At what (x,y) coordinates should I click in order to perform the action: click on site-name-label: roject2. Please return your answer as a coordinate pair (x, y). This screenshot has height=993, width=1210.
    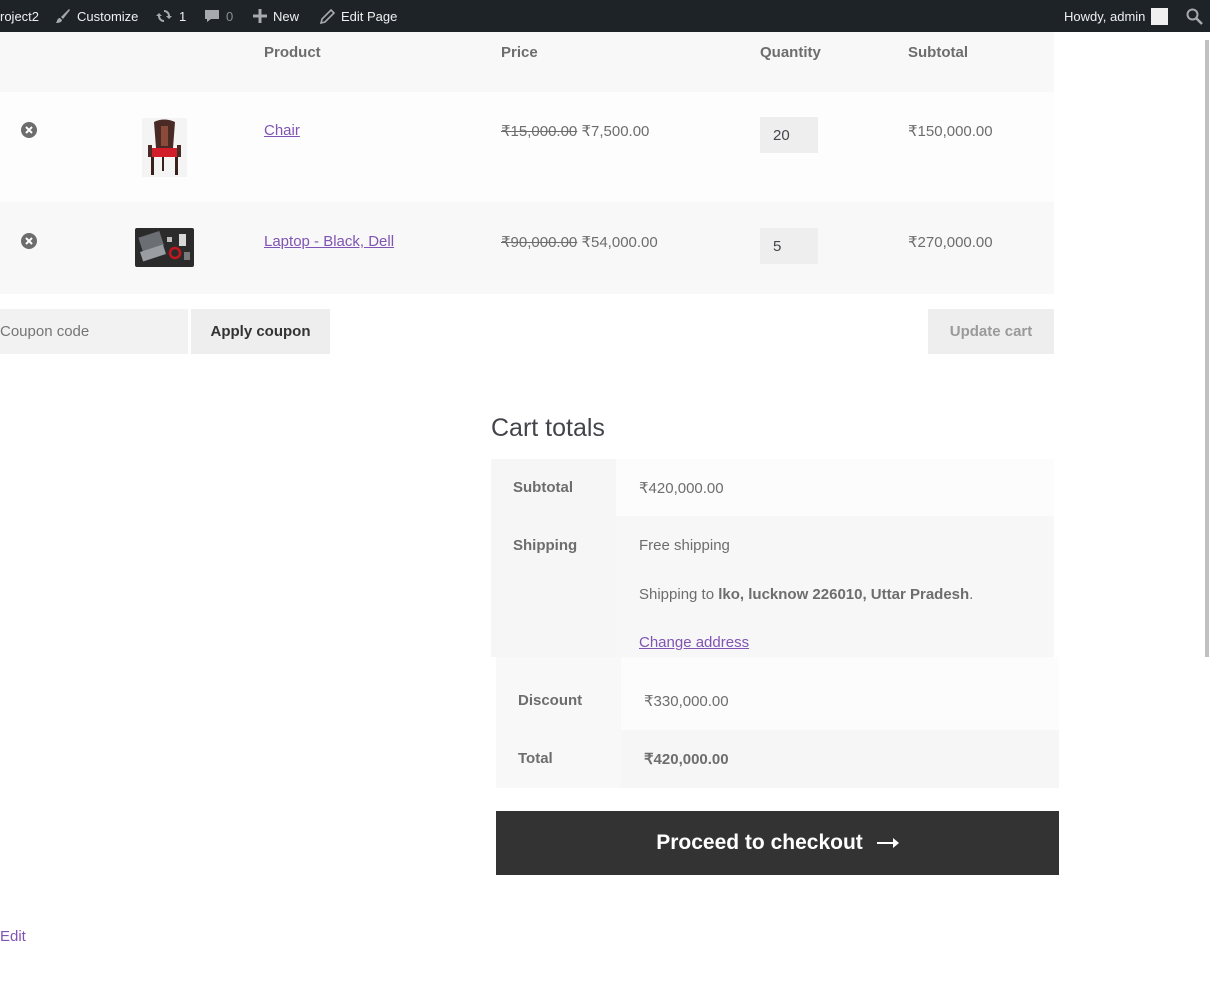
    Looking at the image, I should click on (20, 16).